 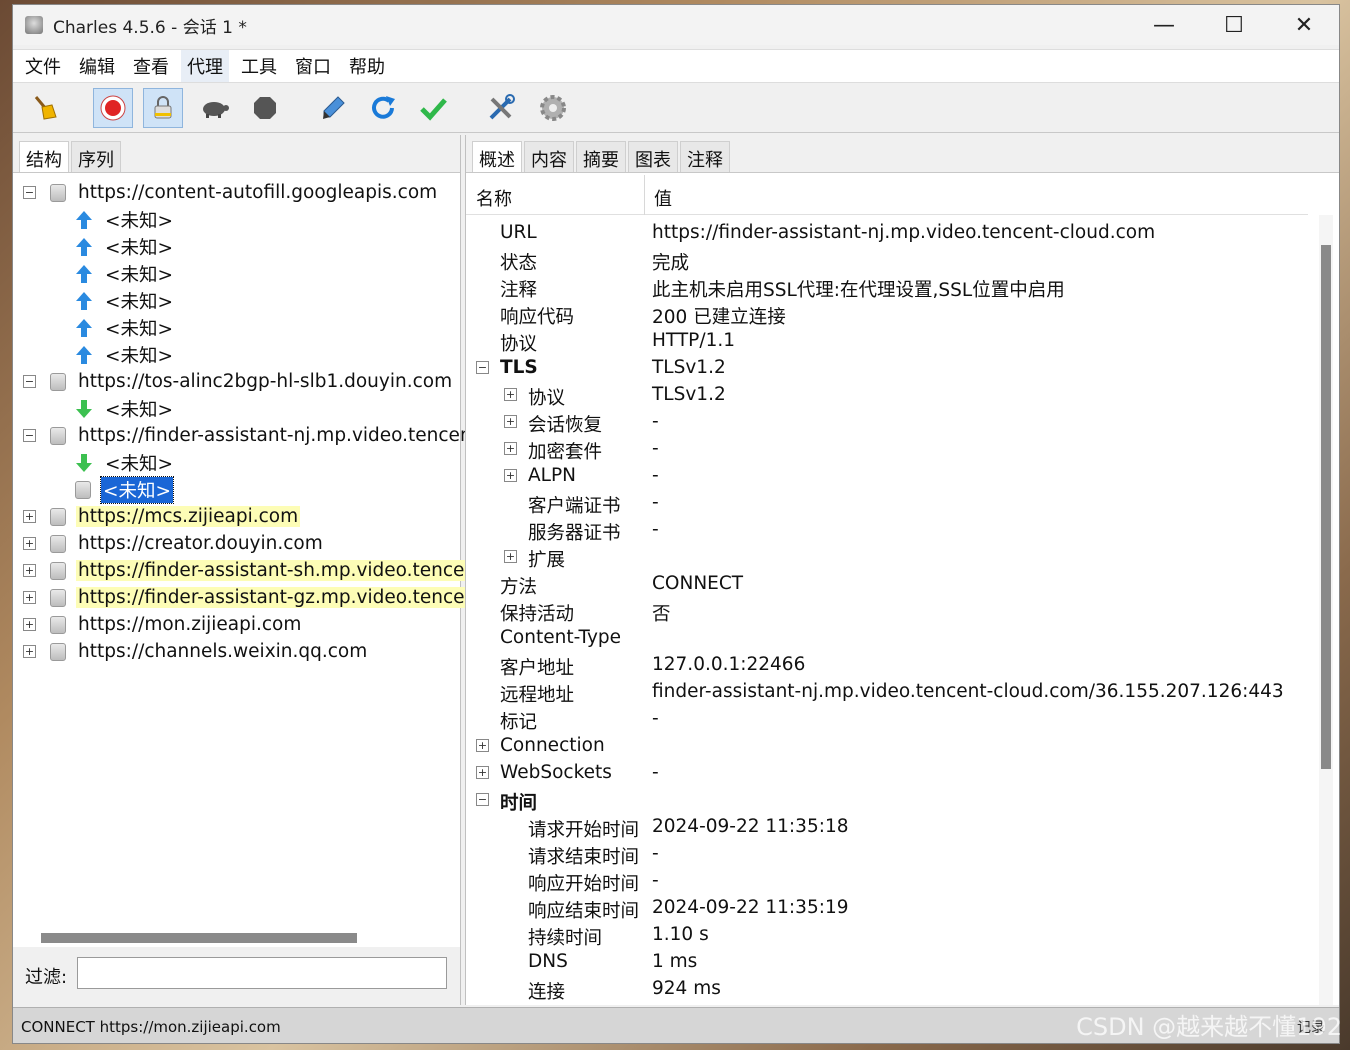 I want to click on table-row: DNS 1 ms, so click(x=887, y=961).